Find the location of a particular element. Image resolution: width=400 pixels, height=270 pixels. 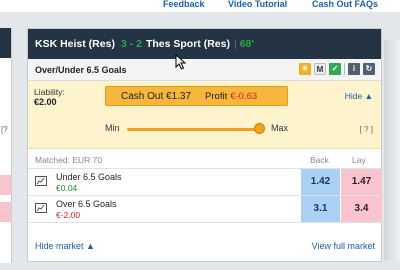

liability-value: €2.00 is located at coordinates (45, 102).